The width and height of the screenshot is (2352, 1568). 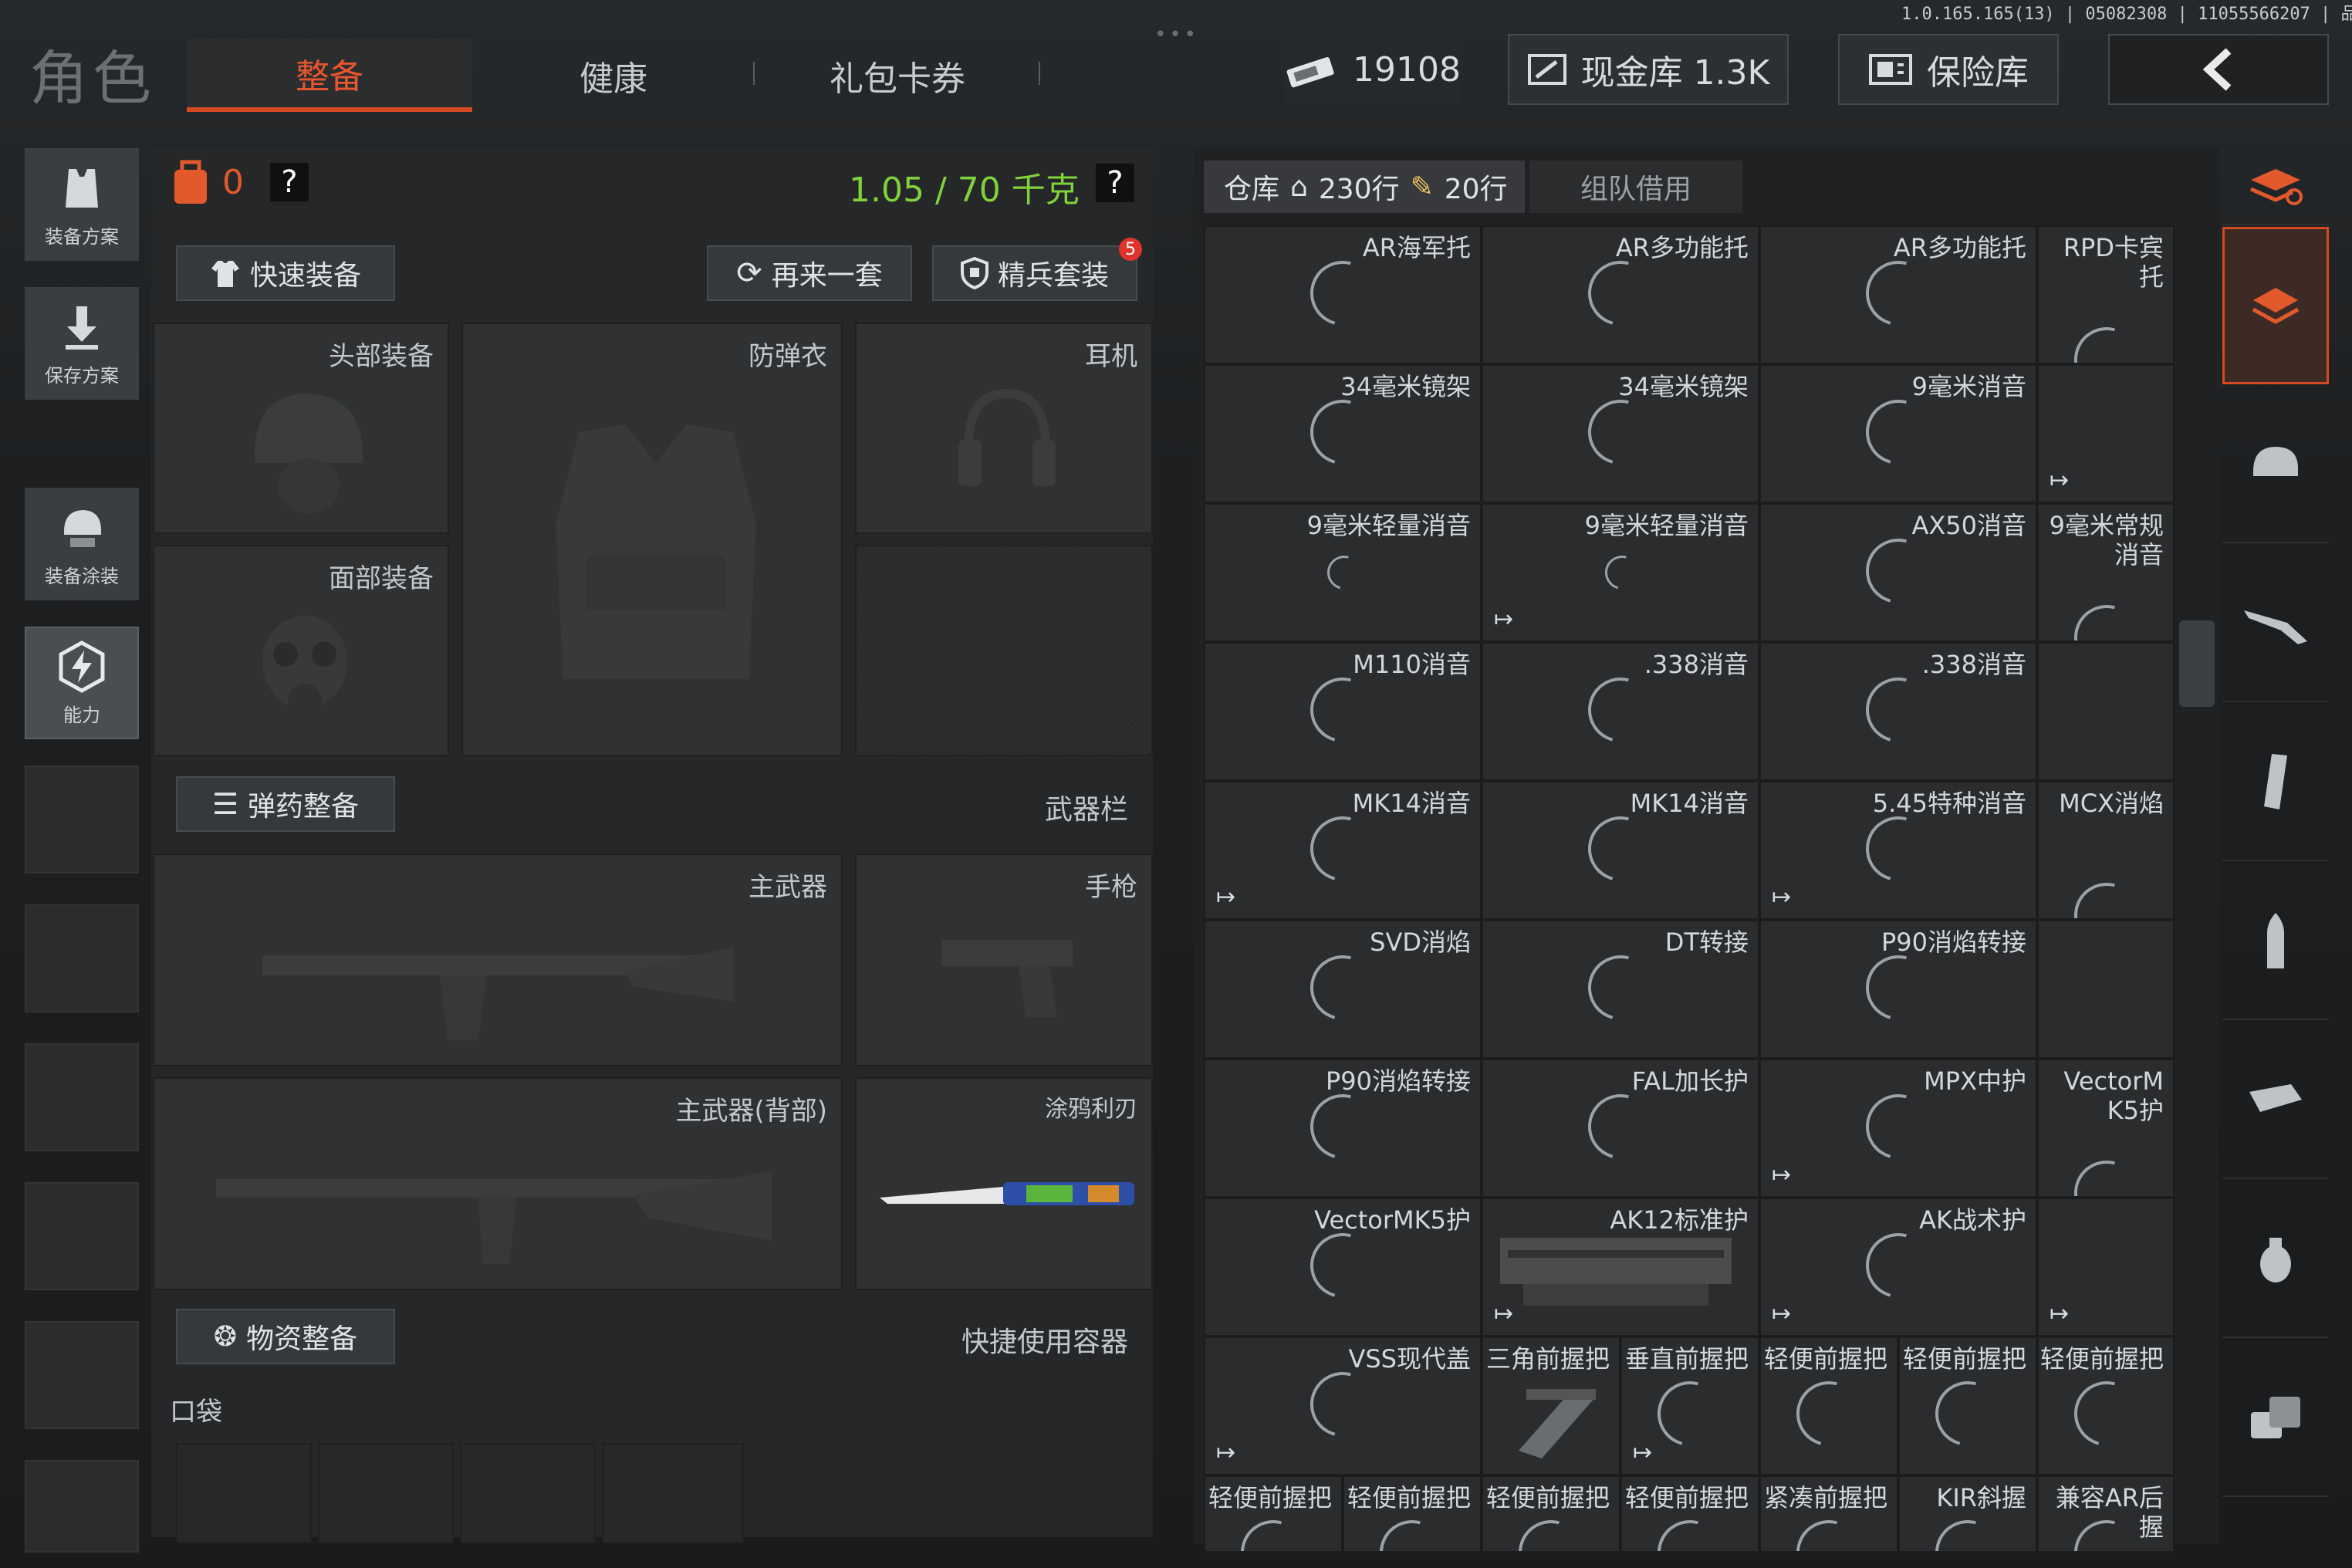 I want to click on warehouse-item: MK14消音 ↦, so click(x=1343, y=850).